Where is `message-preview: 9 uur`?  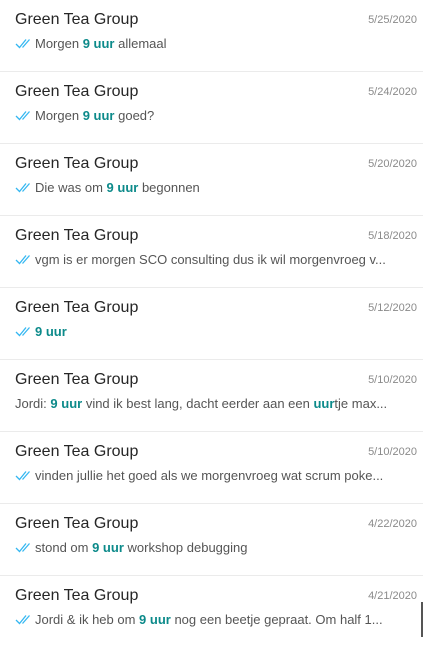 message-preview: 9 uur is located at coordinates (214, 331).